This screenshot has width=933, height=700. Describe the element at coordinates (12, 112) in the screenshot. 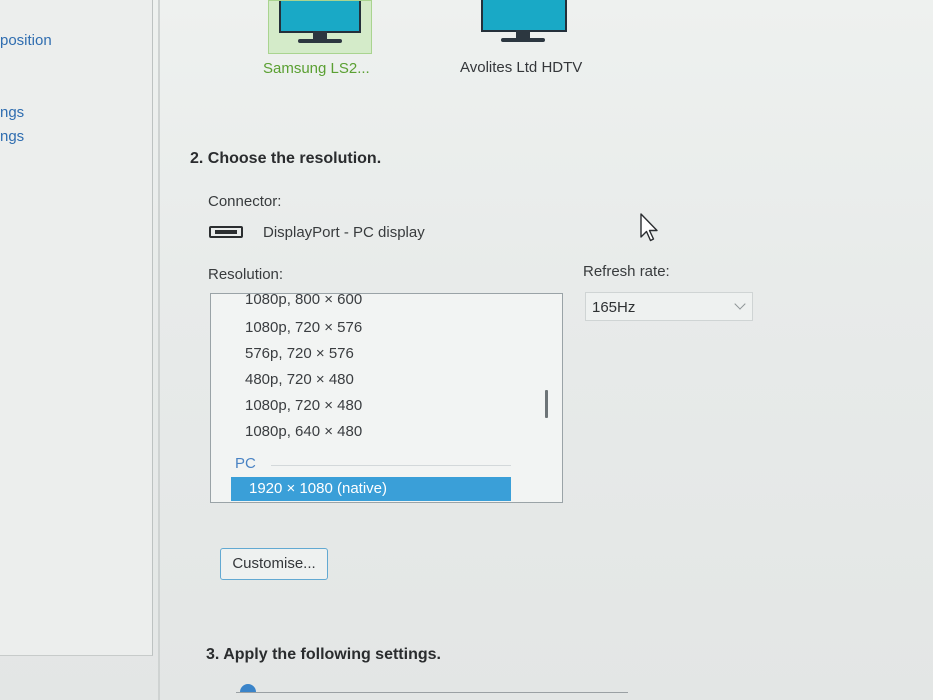

I see `sidebar-link-settings-1: ngs` at that location.